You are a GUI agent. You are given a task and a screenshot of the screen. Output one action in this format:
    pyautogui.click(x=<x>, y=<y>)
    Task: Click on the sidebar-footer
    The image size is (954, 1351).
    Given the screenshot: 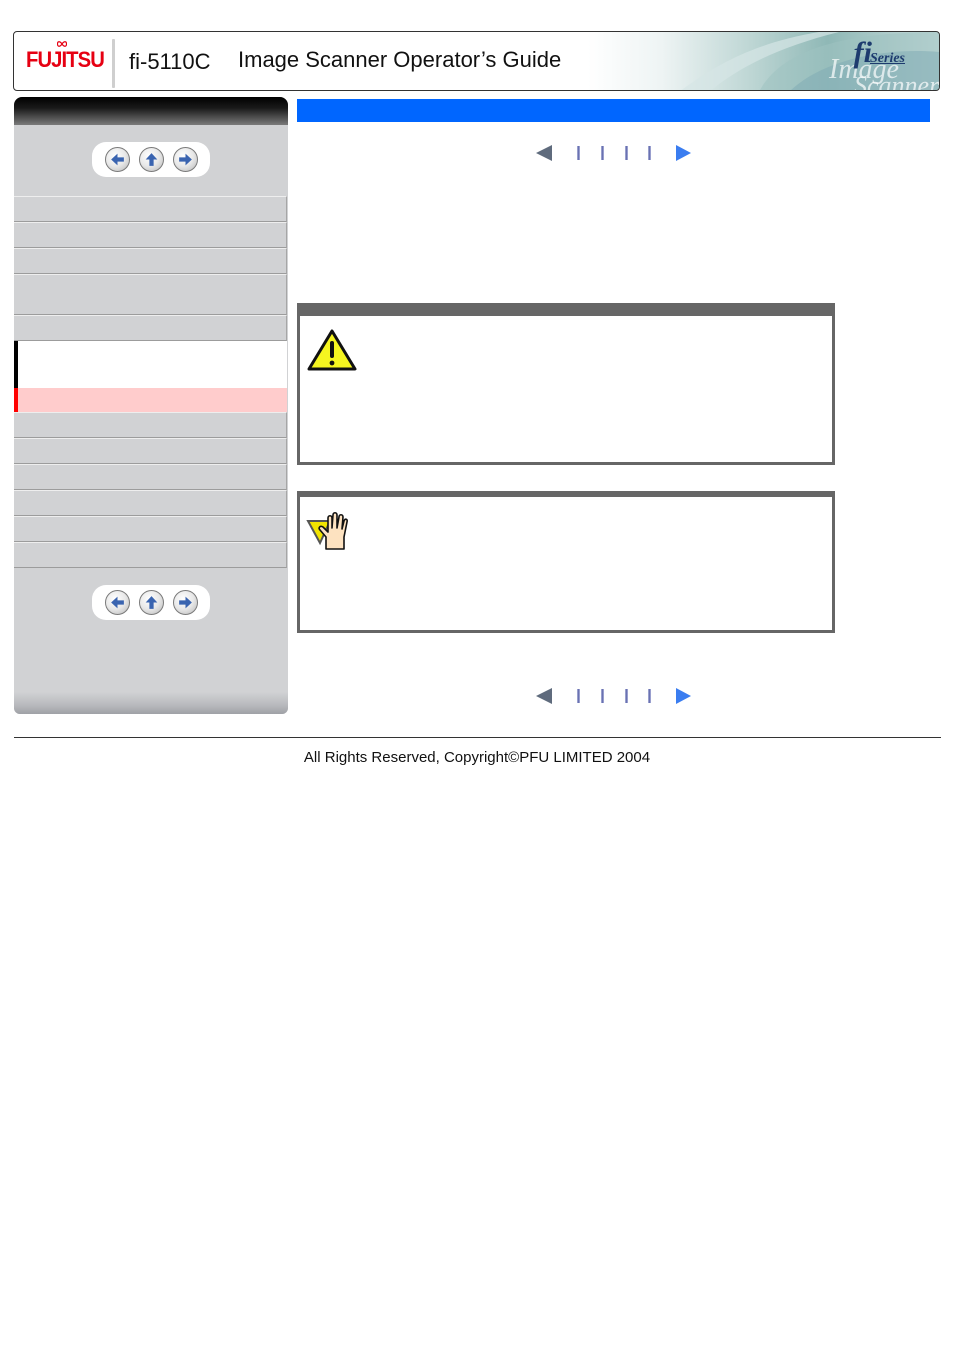 What is the action you would take?
    pyautogui.click(x=151, y=703)
    